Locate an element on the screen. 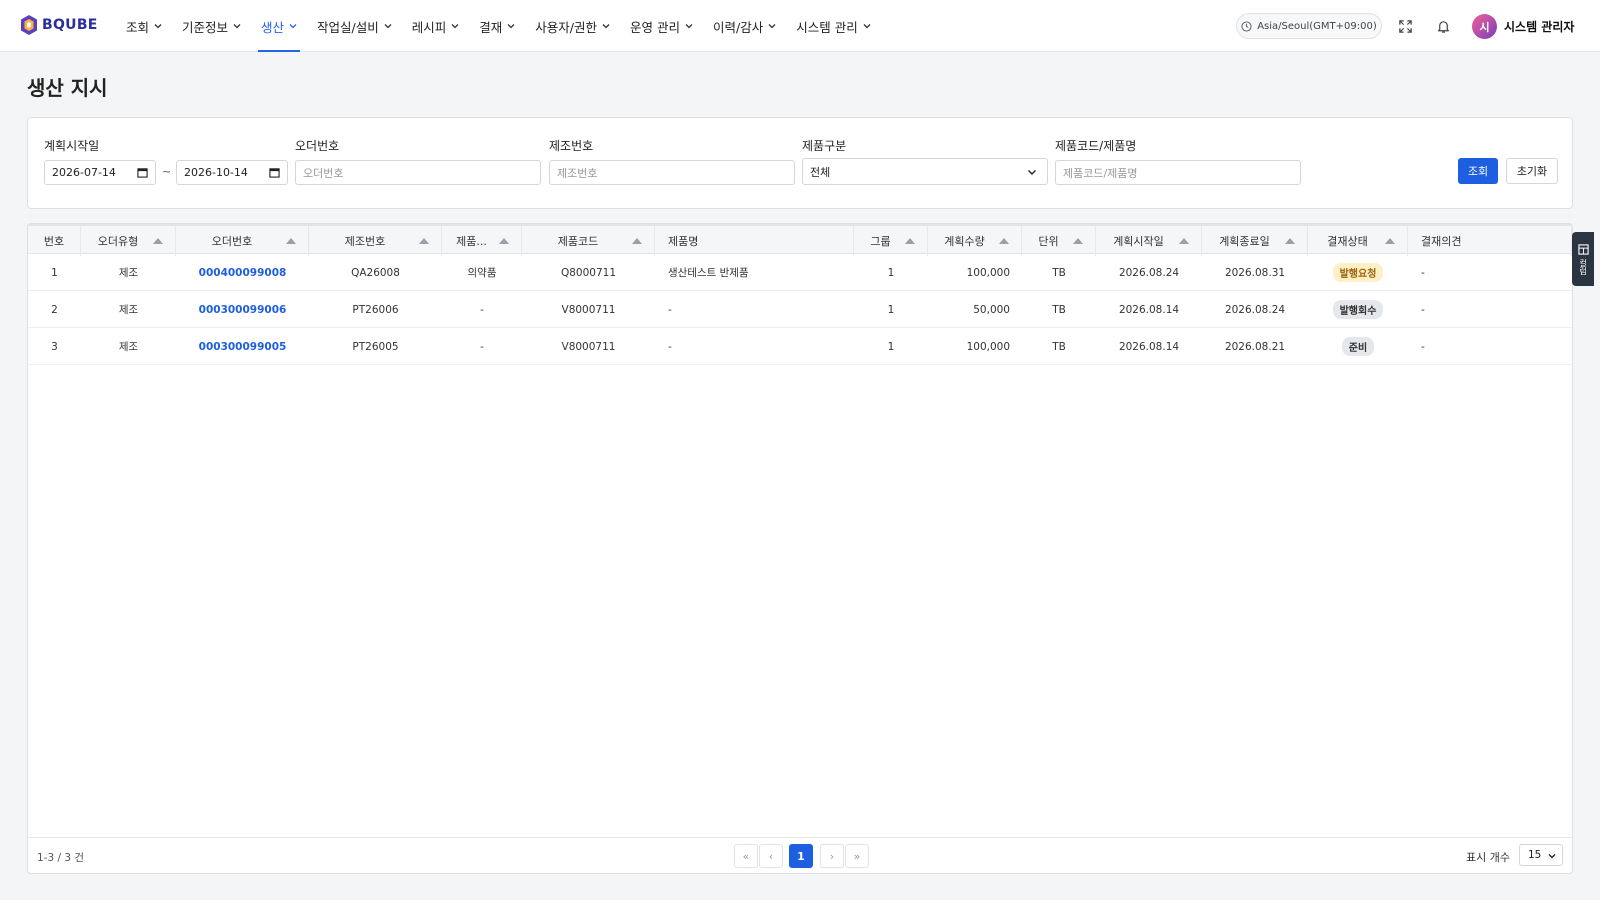  menu-item-operation-management: 운영 관리 is located at coordinates (661, 26).